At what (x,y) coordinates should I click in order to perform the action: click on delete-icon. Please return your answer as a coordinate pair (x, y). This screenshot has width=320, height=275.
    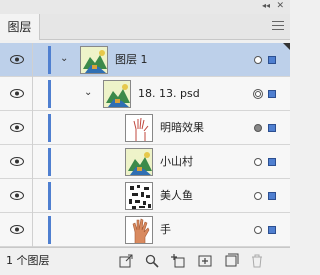
    Looking at the image, I should click on (257, 261).